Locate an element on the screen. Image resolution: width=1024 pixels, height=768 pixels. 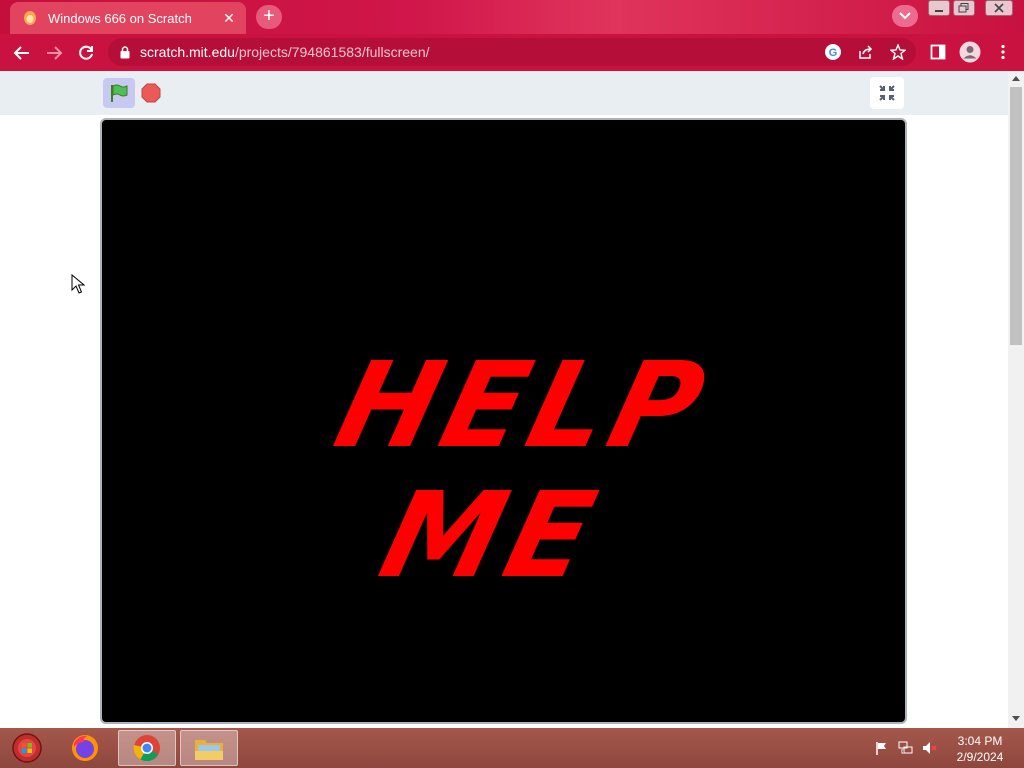
lock-icon is located at coordinates (125, 51).